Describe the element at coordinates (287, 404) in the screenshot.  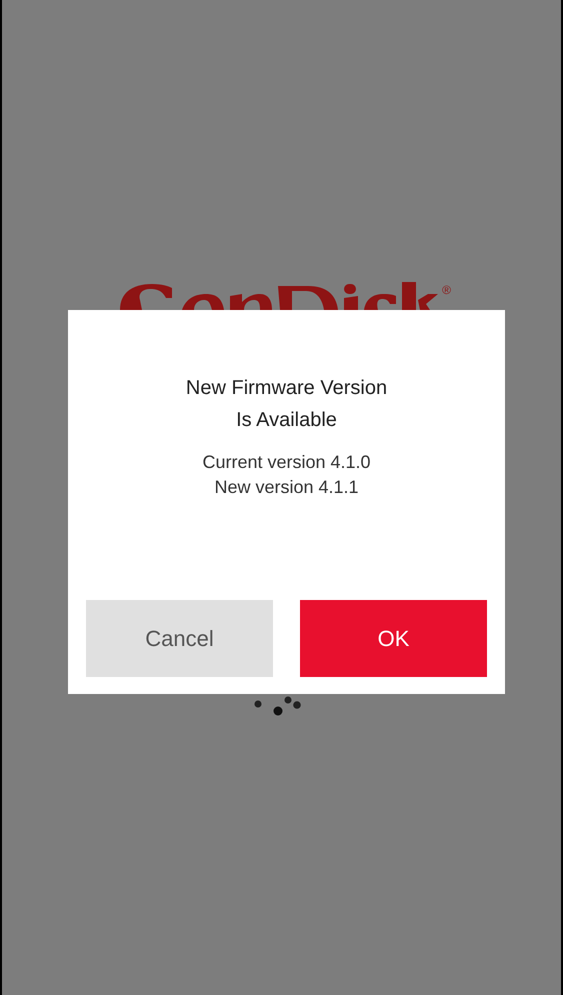
I see `dialog-title: New Firmware Version Is Available` at that location.